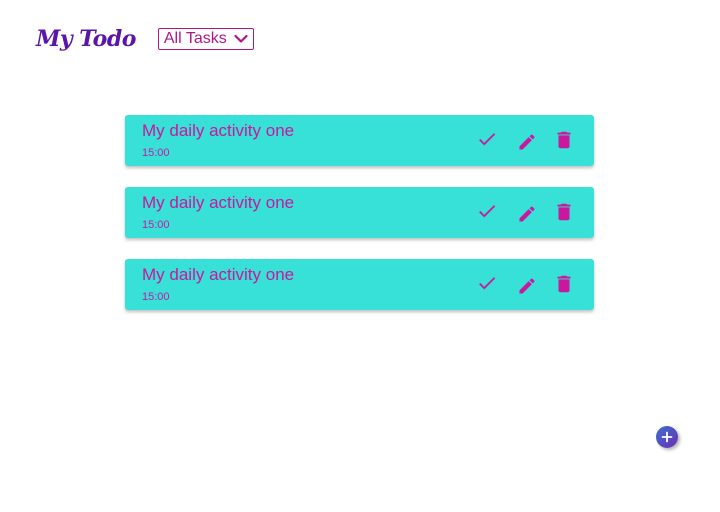  I want to click on add-task-button, so click(667, 437).